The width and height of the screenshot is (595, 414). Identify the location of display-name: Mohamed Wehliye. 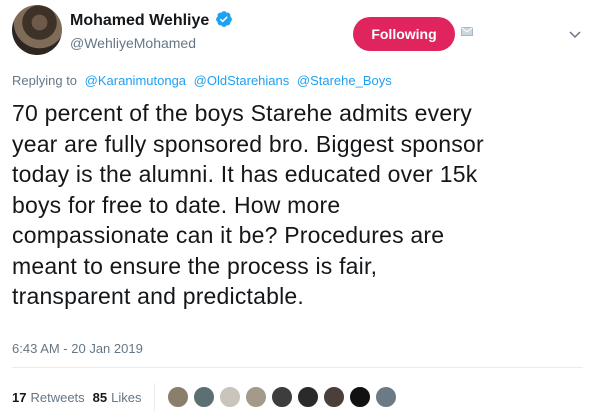
(139, 20).